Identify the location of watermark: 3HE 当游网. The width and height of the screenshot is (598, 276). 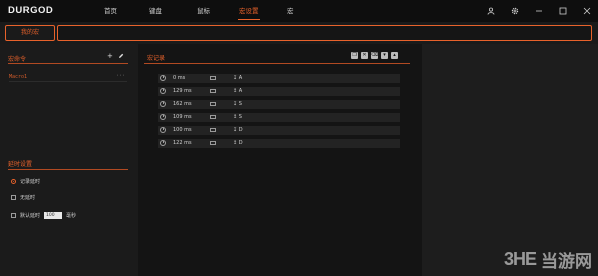
(548, 259).